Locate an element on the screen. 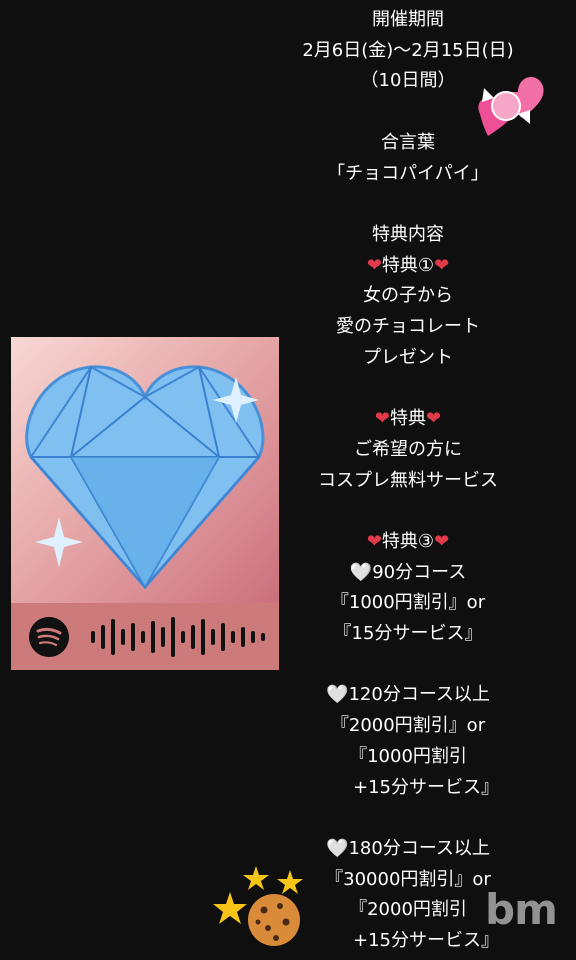 This screenshot has width=576, height=960. course2-line1: 『2000円割引』or is located at coordinates (408, 726).